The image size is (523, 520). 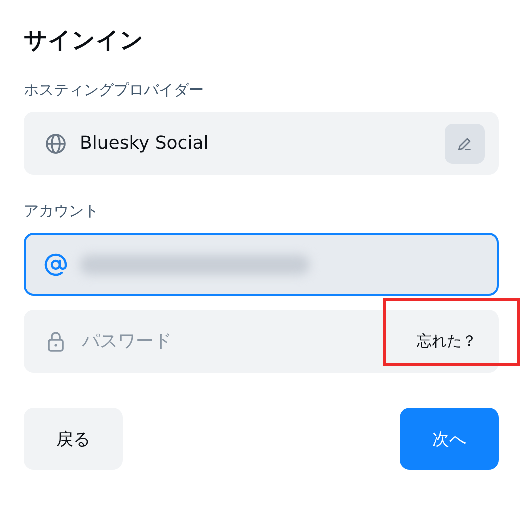 What do you see at coordinates (261, 341) in the screenshot?
I see `password-field: パスワード 忘れた？` at bounding box center [261, 341].